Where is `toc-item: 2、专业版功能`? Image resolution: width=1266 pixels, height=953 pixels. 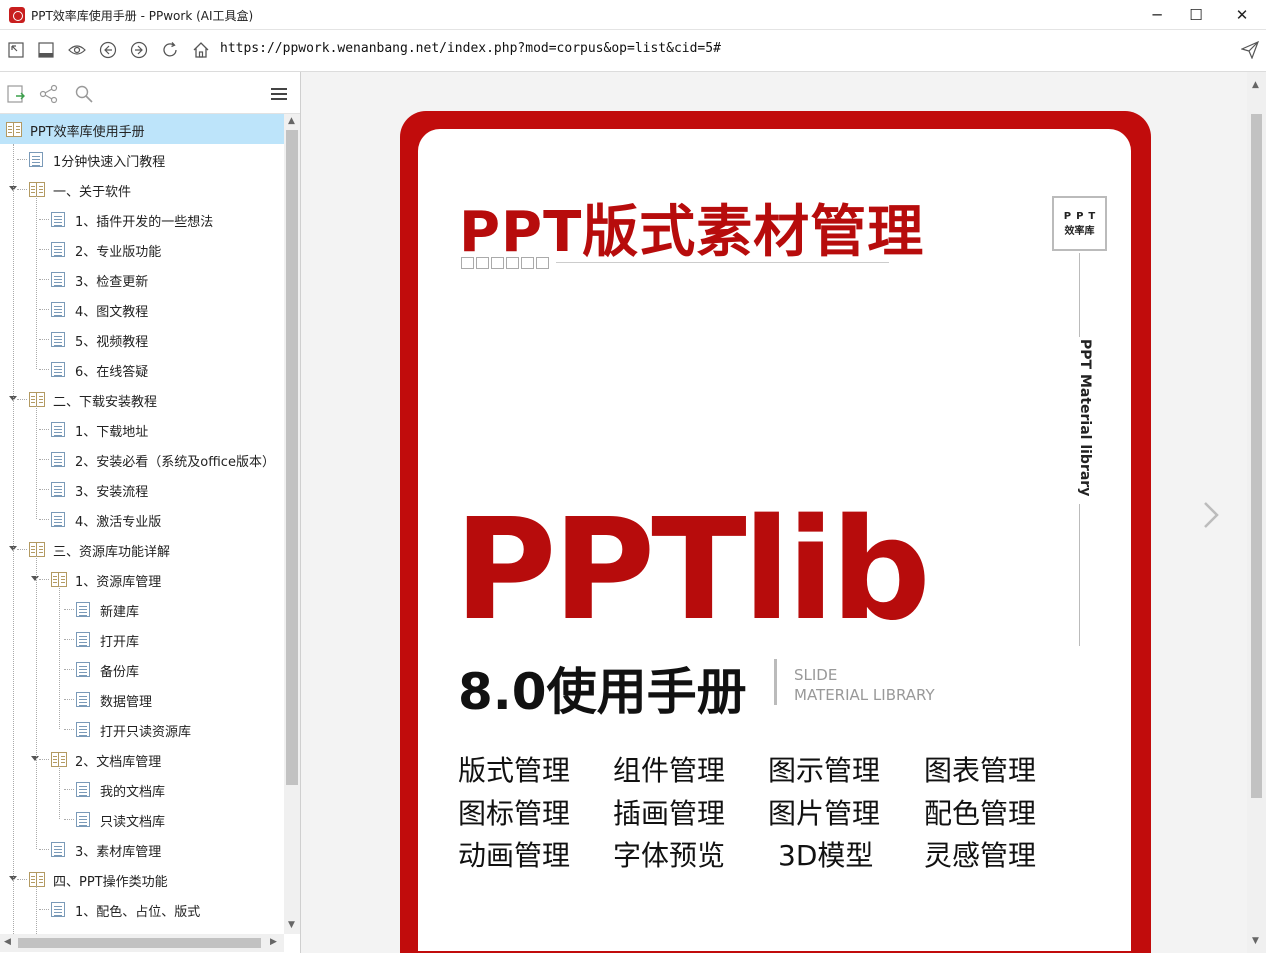
toc-item: 2、专业版功能 is located at coordinates (142, 249).